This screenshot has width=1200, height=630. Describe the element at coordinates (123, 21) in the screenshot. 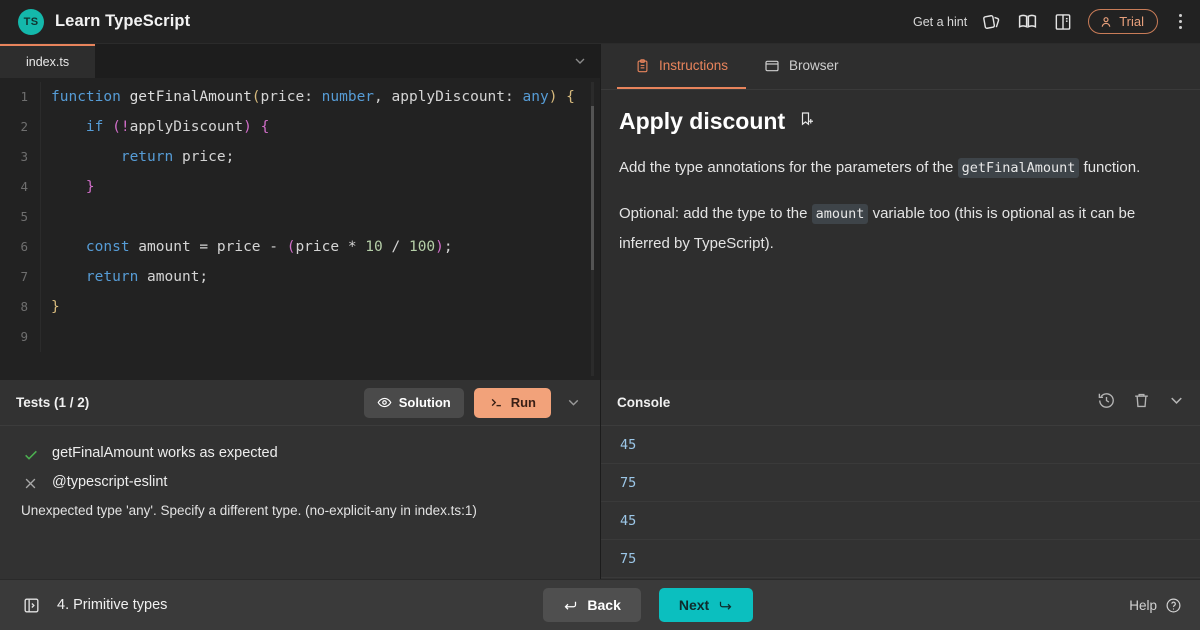

I see `app-title: Learn TypeScript` at that location.